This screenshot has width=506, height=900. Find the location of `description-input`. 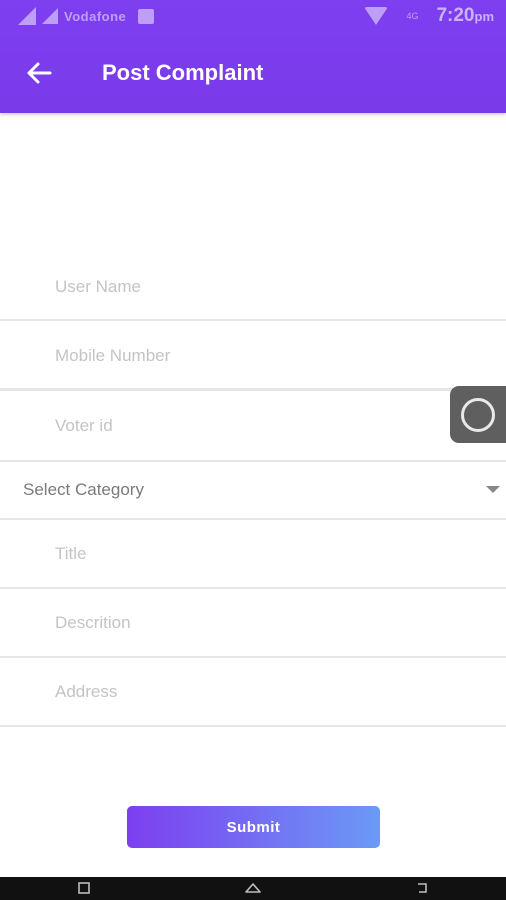

description-input is located at coordinates (253, 622).